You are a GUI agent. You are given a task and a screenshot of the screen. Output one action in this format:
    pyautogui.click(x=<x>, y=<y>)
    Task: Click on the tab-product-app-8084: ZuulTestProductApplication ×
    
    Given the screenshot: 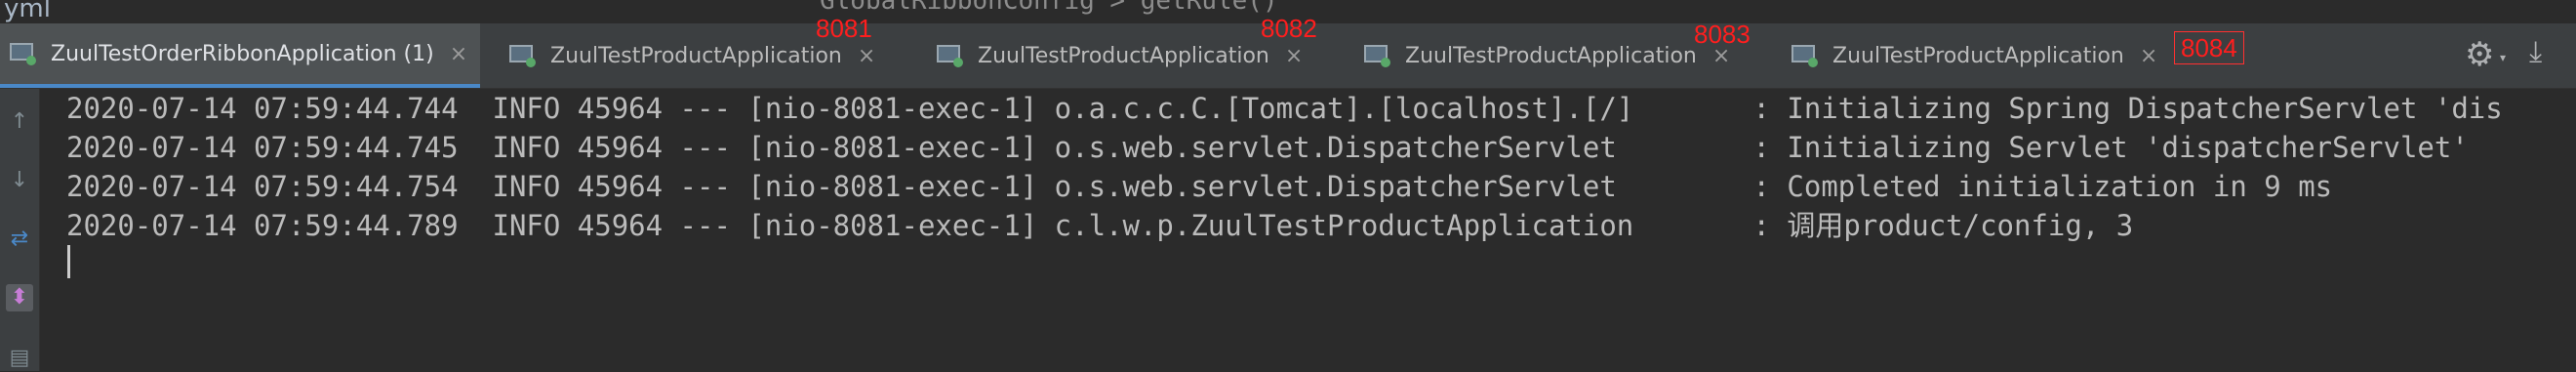 What is the action you would take?
    pyautogui.click(x=1990, y=55)
    